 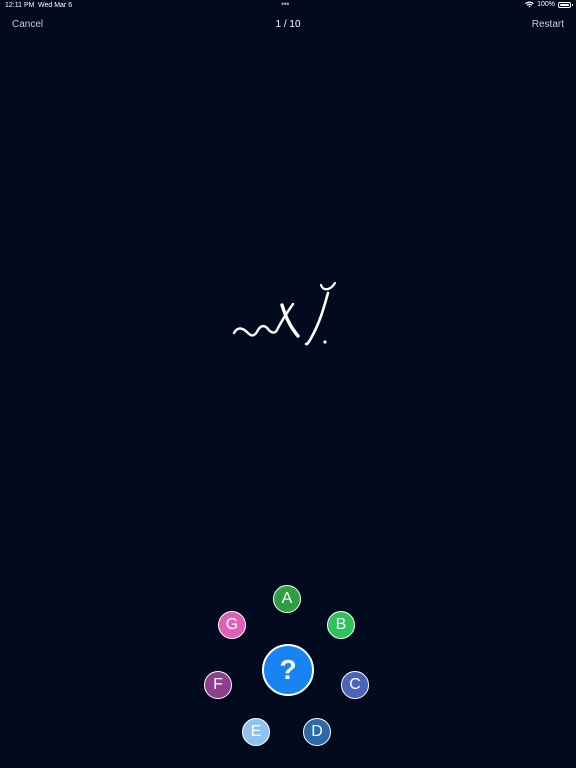 I want to click on battery-fill, so click(x=564, y=4).